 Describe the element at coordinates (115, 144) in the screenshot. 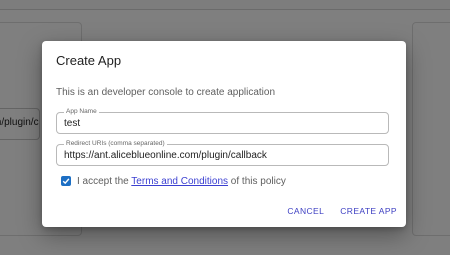

I see `redirect-uris-label: Redirect URIs (comma separated)` at that location.